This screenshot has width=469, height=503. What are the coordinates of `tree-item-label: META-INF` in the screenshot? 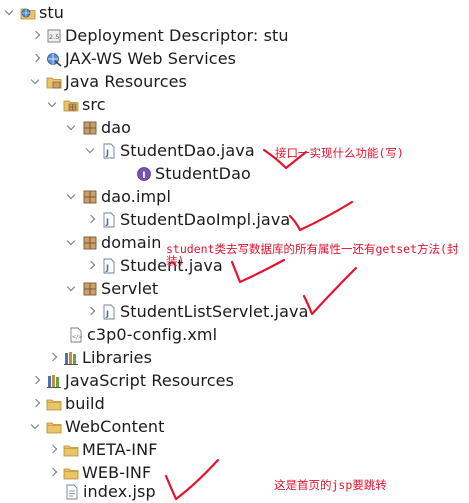 It's located at (120, 449).